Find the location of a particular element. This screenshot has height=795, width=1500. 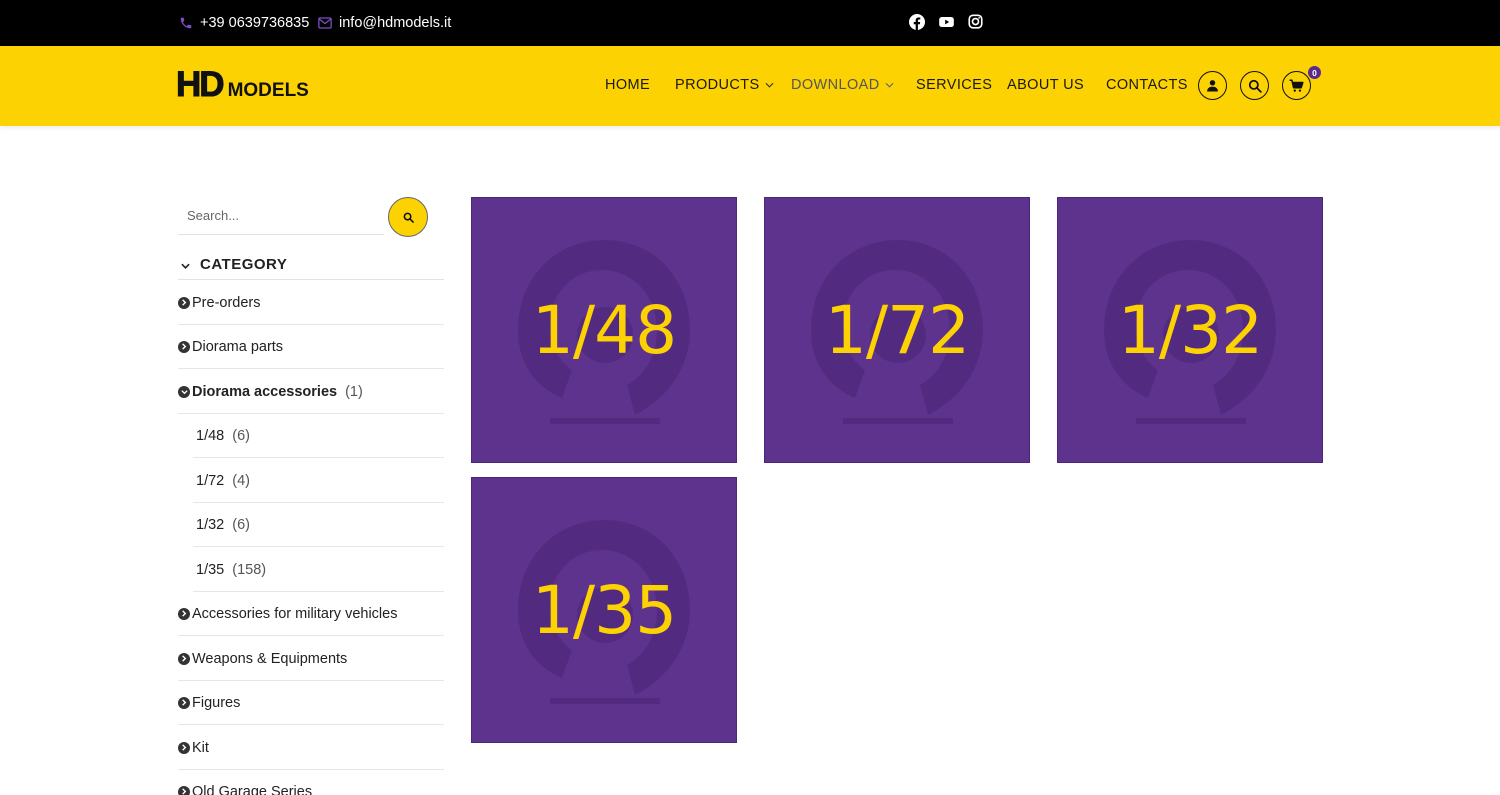

instagram-icon is located at coordinates (976, 22).